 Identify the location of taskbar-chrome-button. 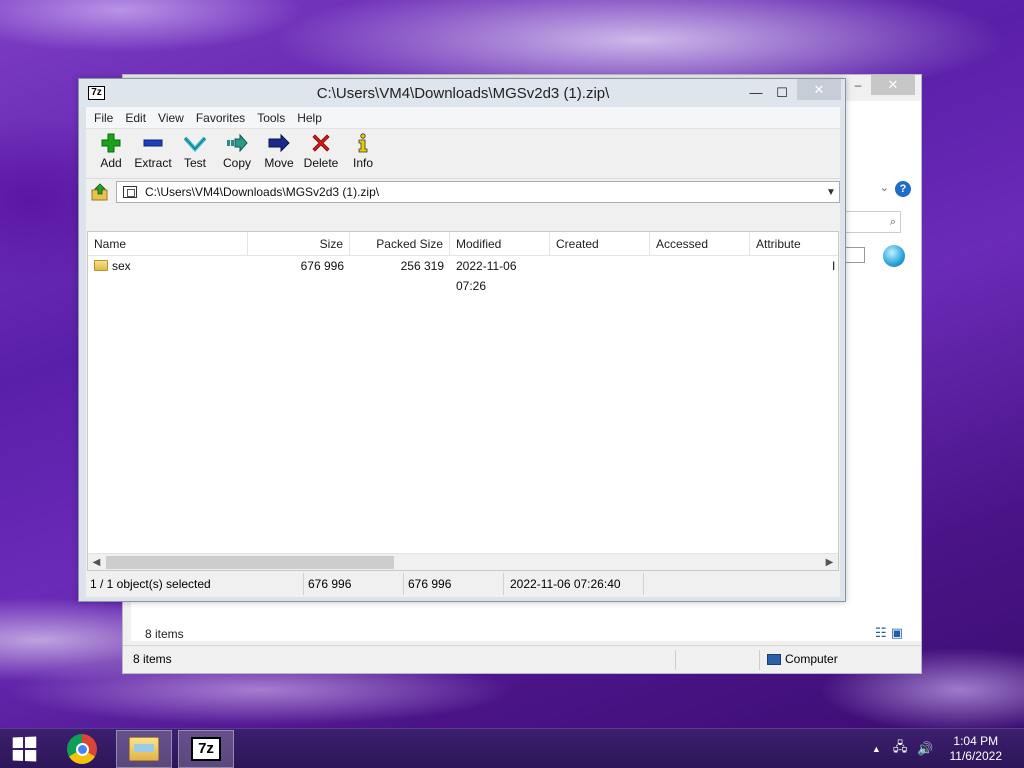
(82, 749).